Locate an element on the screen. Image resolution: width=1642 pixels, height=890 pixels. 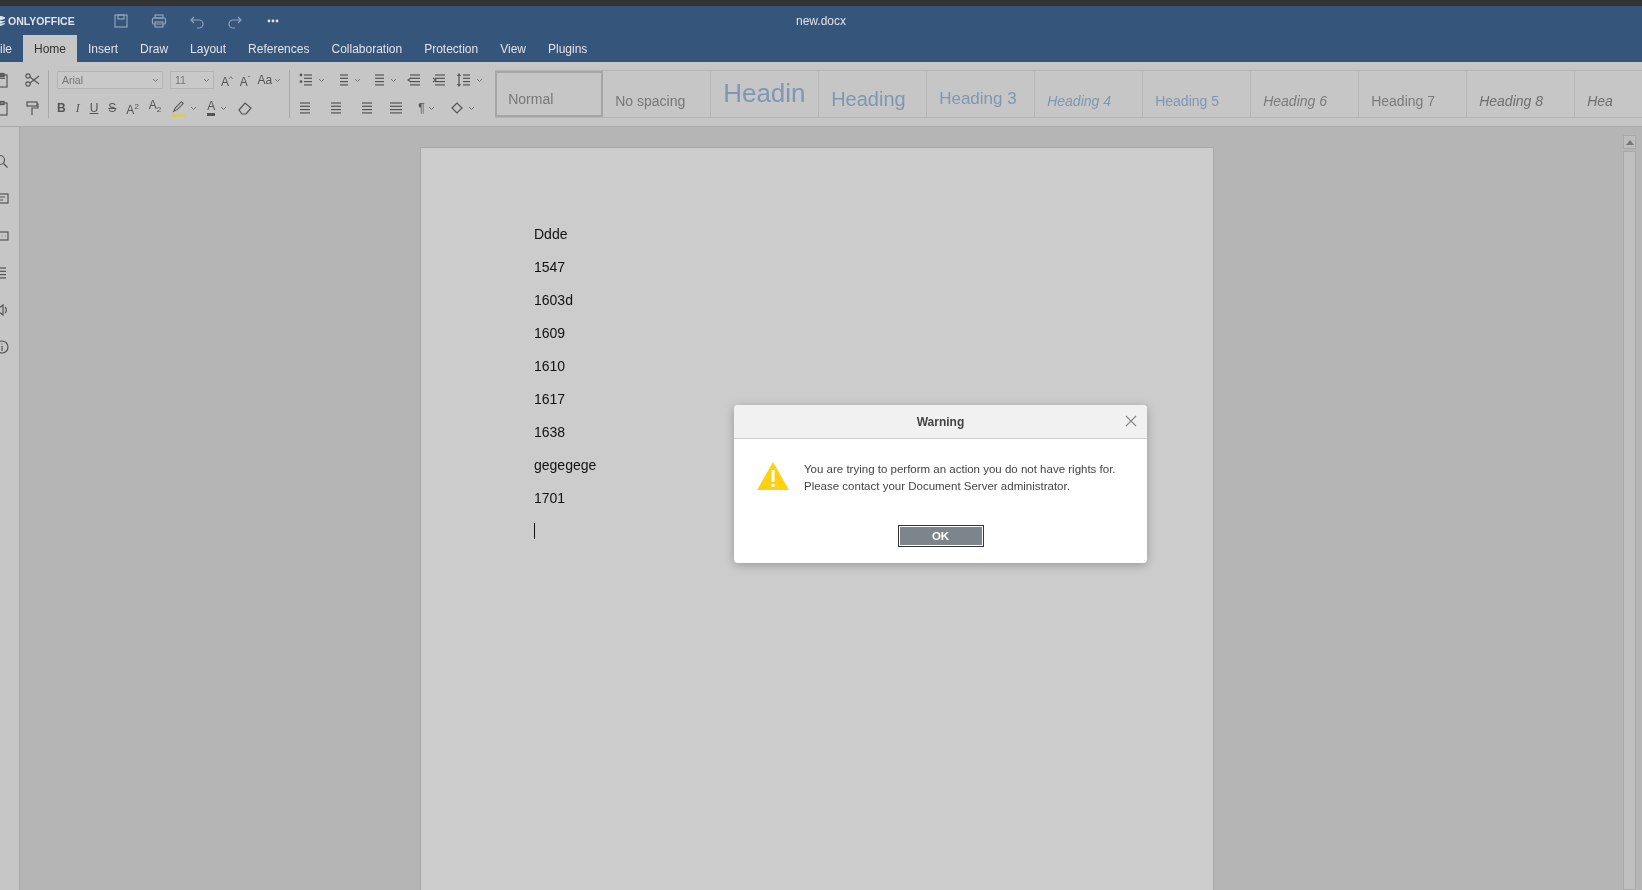
document-paragraph: 1638 is located at coordinates (550, 433).